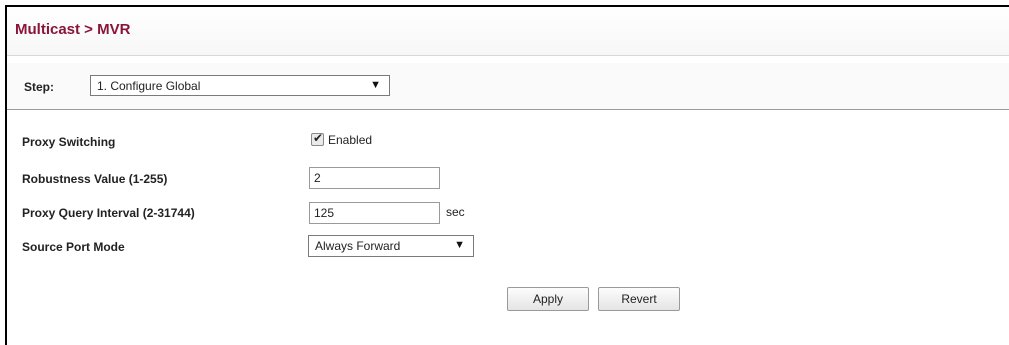 This screenshot has width=1009, height=345. I want to click on query-interval-label: Proxy Query Interval (2-31744), so click(108, 213).